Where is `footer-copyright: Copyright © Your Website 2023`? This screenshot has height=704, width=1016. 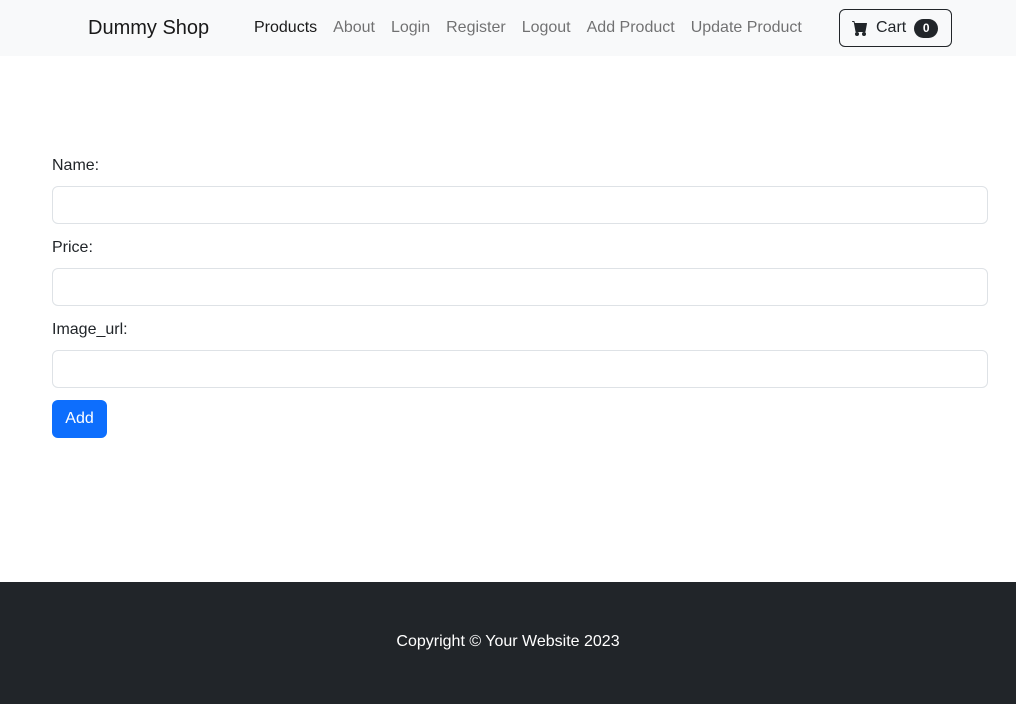
footer-copyright: Copyright © Your Website 2023 is located at coordinates (508, 641).